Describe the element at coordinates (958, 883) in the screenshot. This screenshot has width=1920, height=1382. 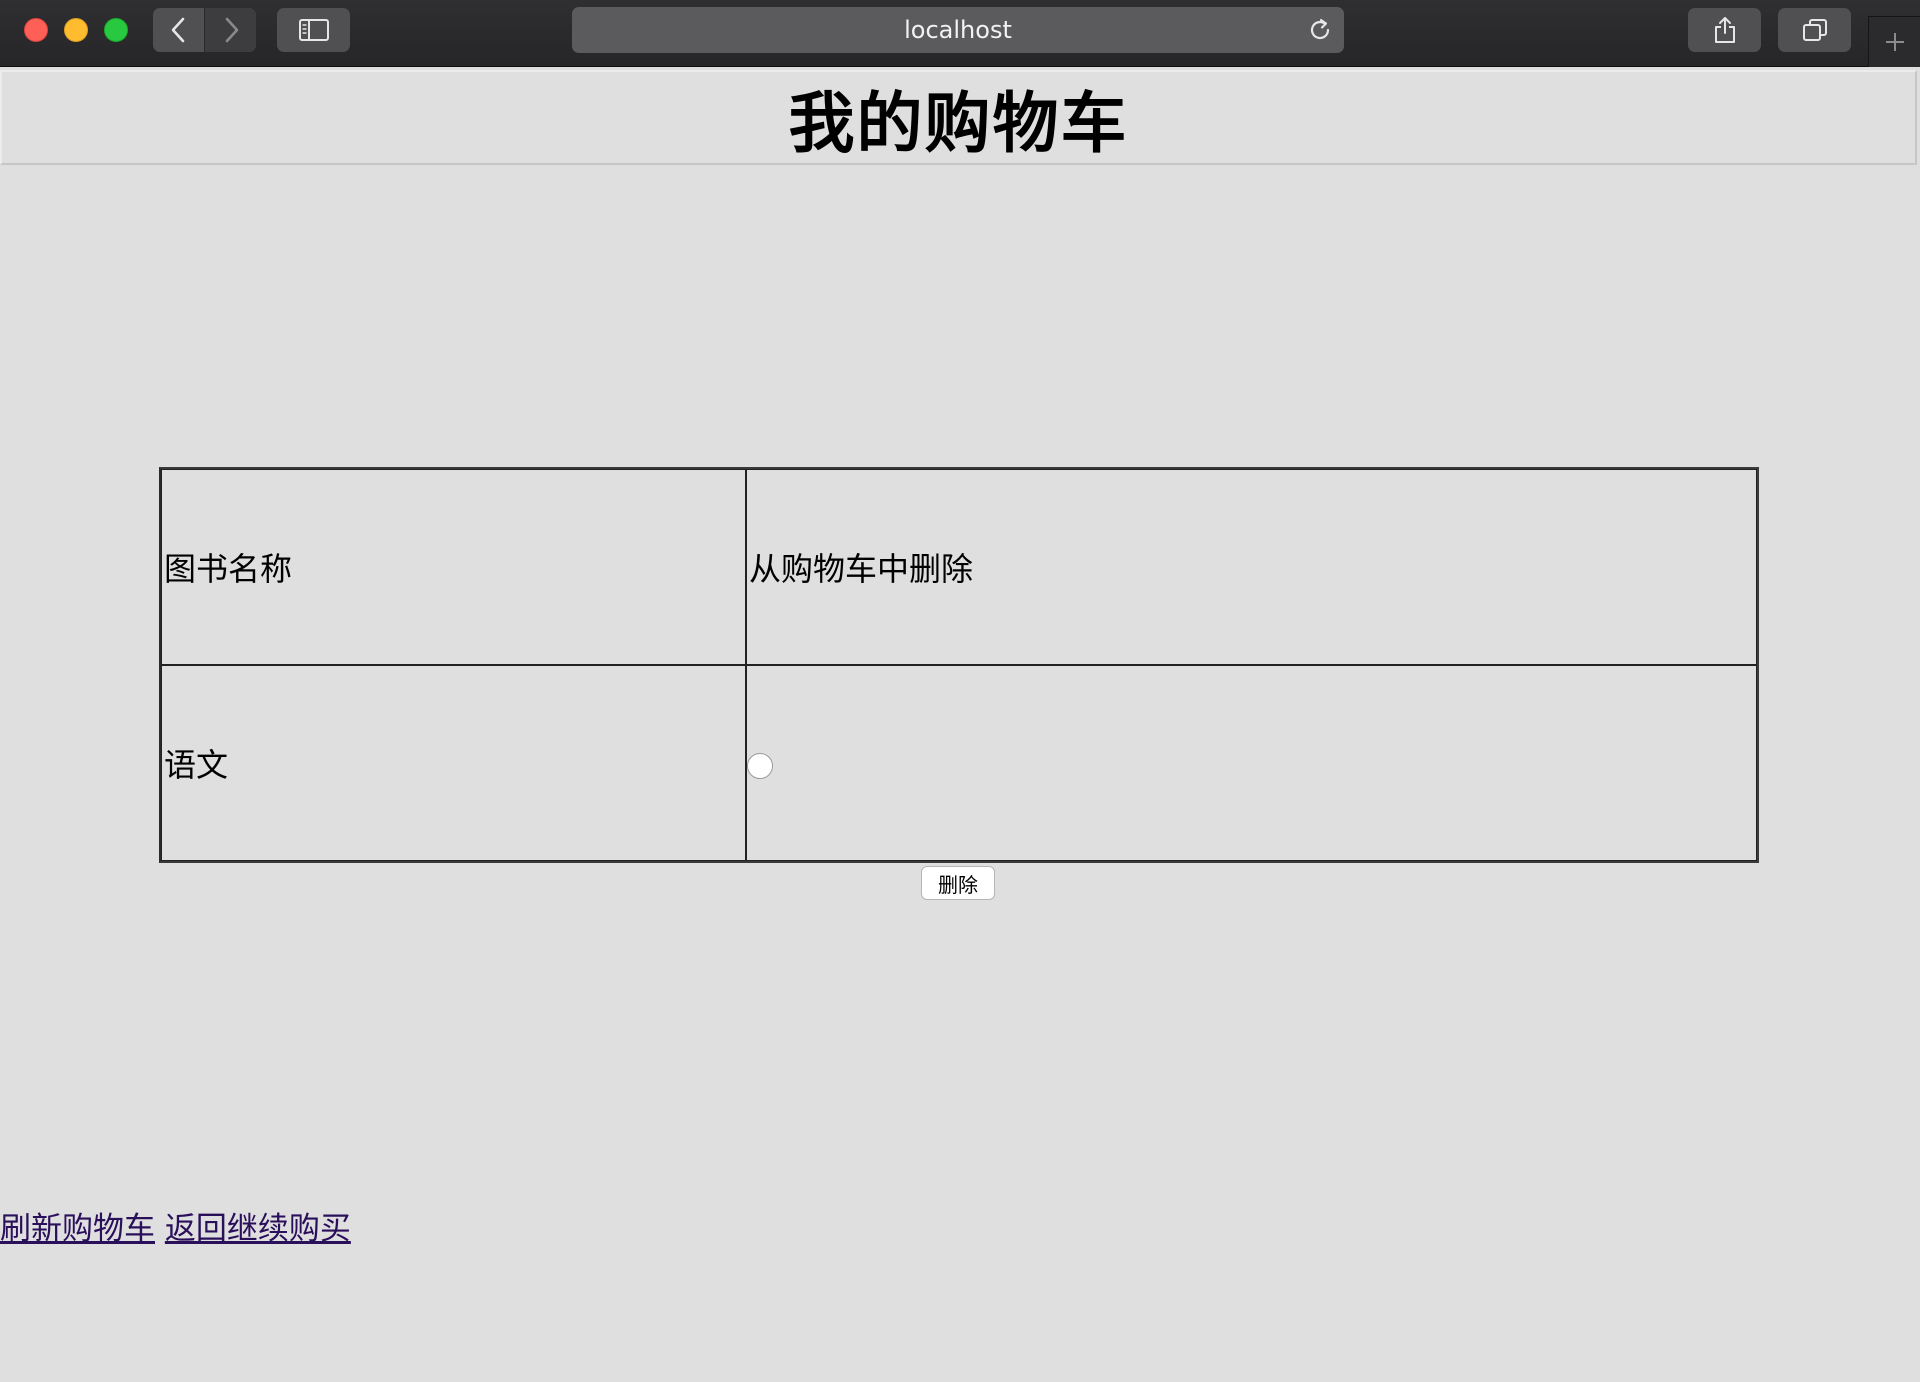
I see `delete-button: 删除` at that location.